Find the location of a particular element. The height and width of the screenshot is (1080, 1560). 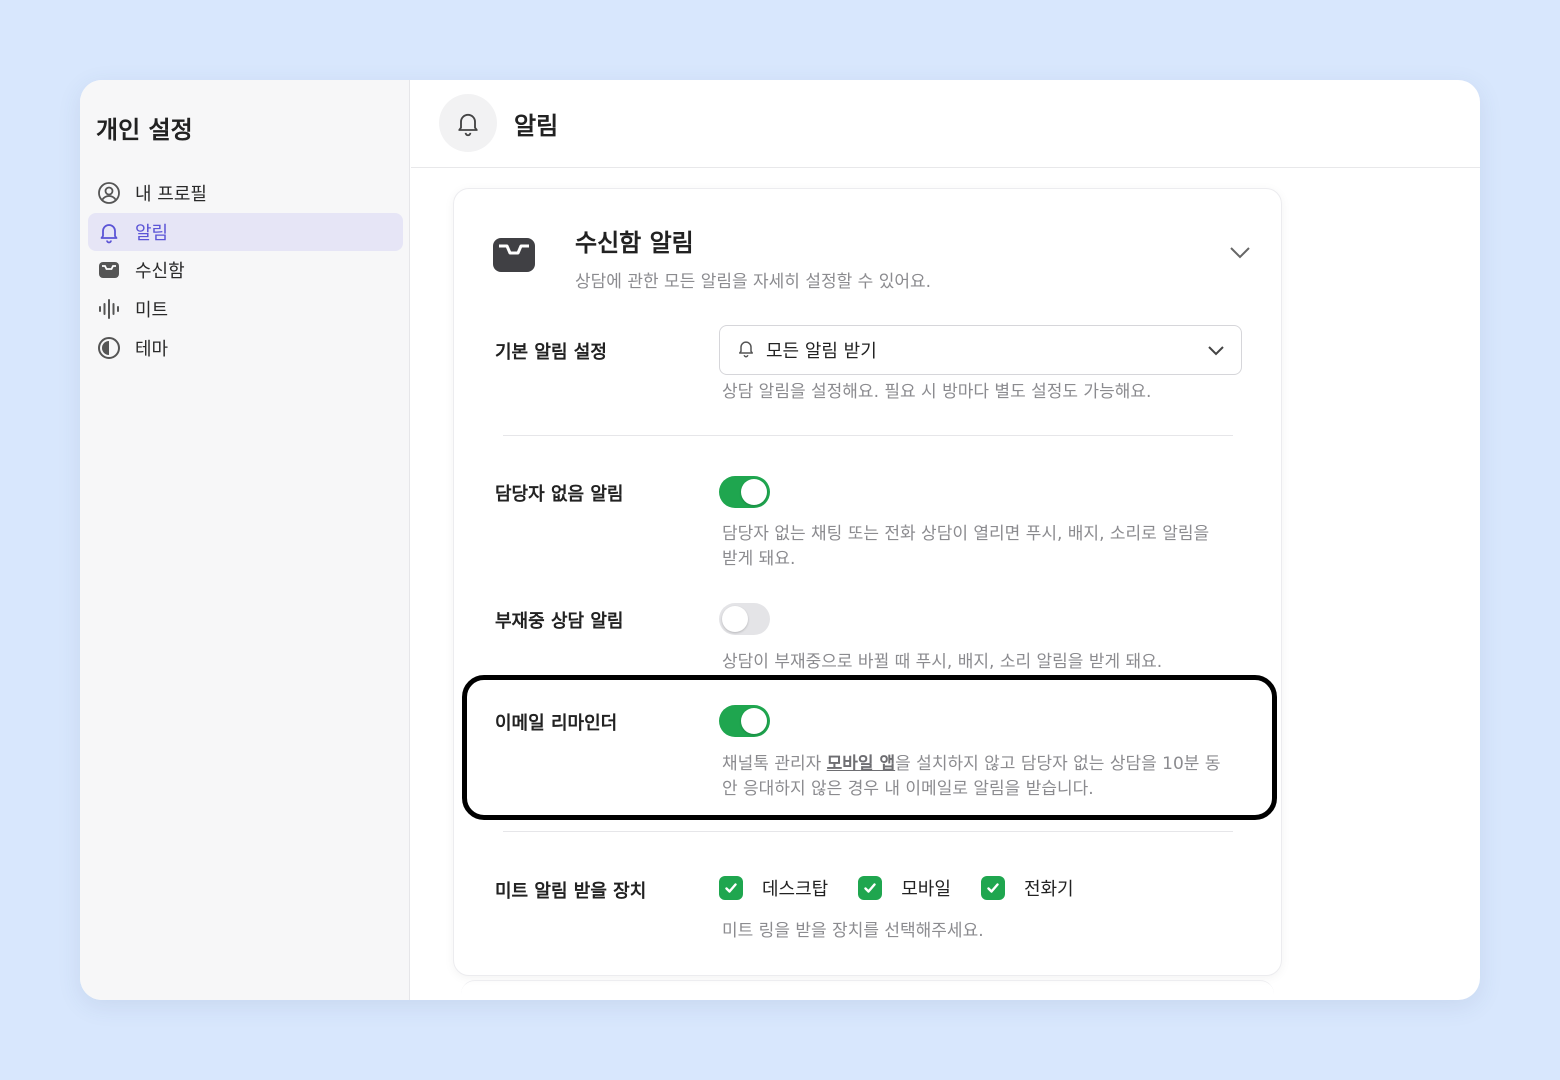

sidebar-item-notifications: 알림 is located at coordinates (245, 231).